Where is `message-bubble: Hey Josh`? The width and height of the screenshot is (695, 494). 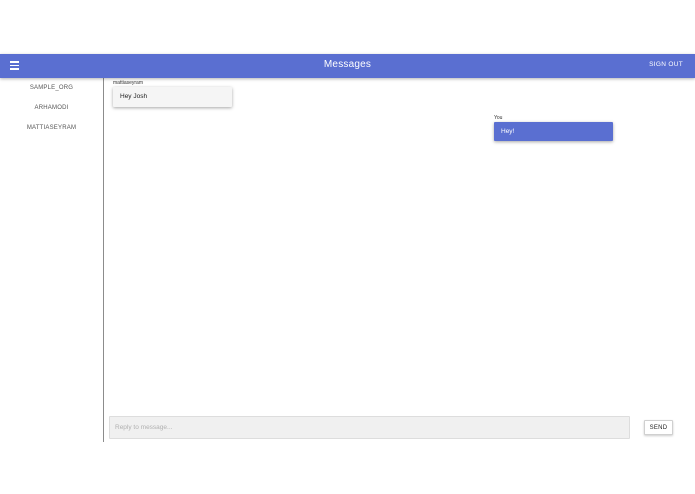
message-bubble: Hey Josh is located at coordinates (172, 97).